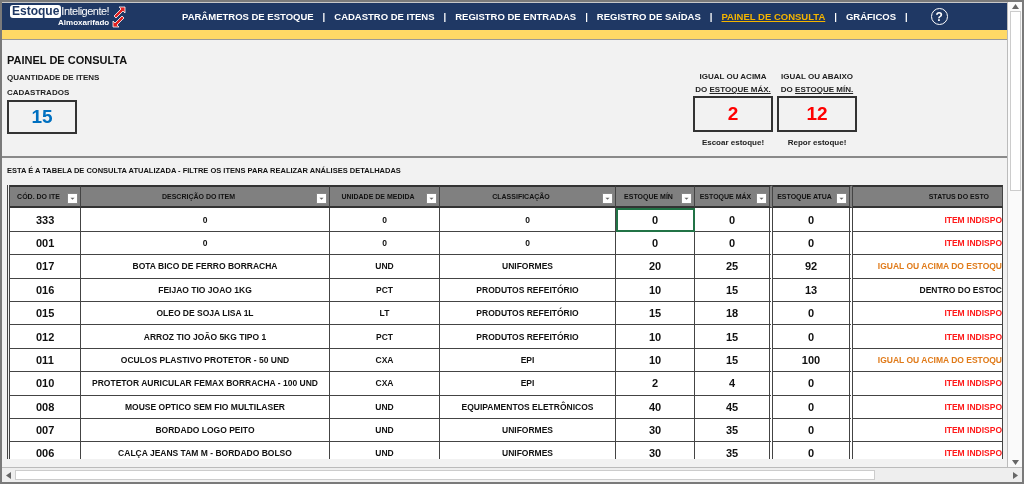 This screenshot has height=484, width=1024. Describe the element at coordinates (1015, 6) in the screenshot. I see `scroll-up-icon` at that location.